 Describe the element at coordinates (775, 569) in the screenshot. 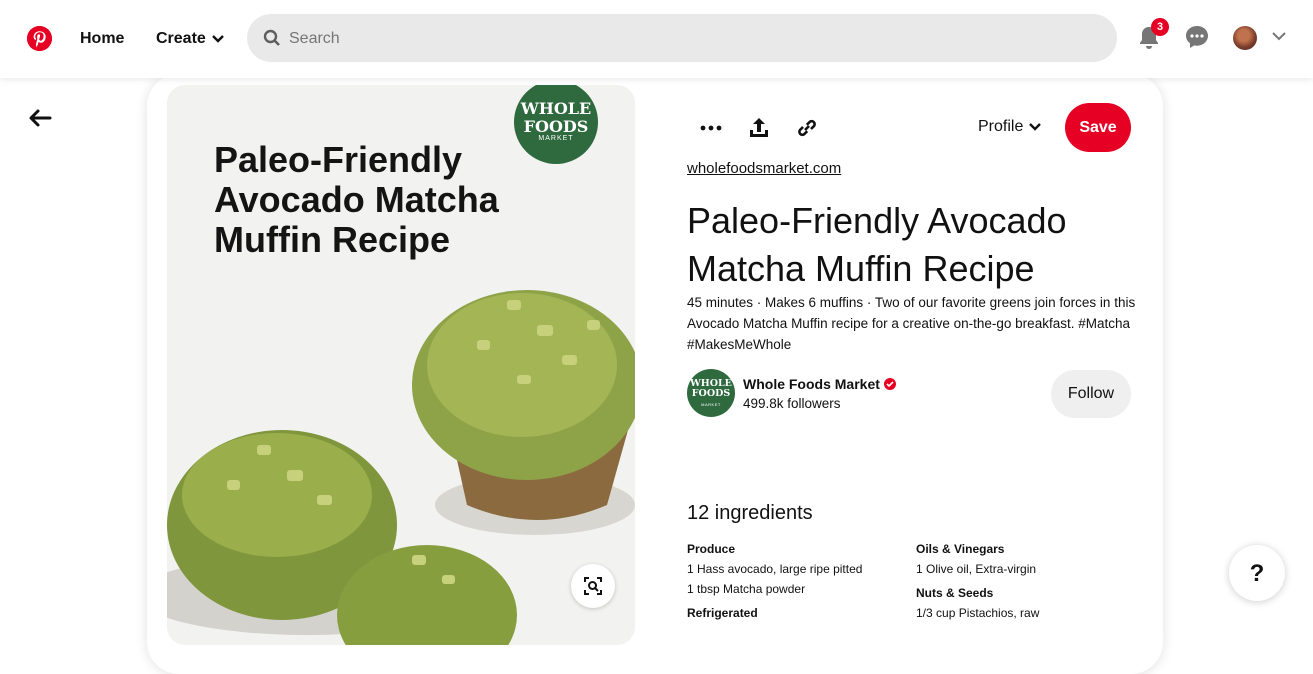

I see `ingredient-item: 1 Hass avocado, large ripe pitted` at that location.